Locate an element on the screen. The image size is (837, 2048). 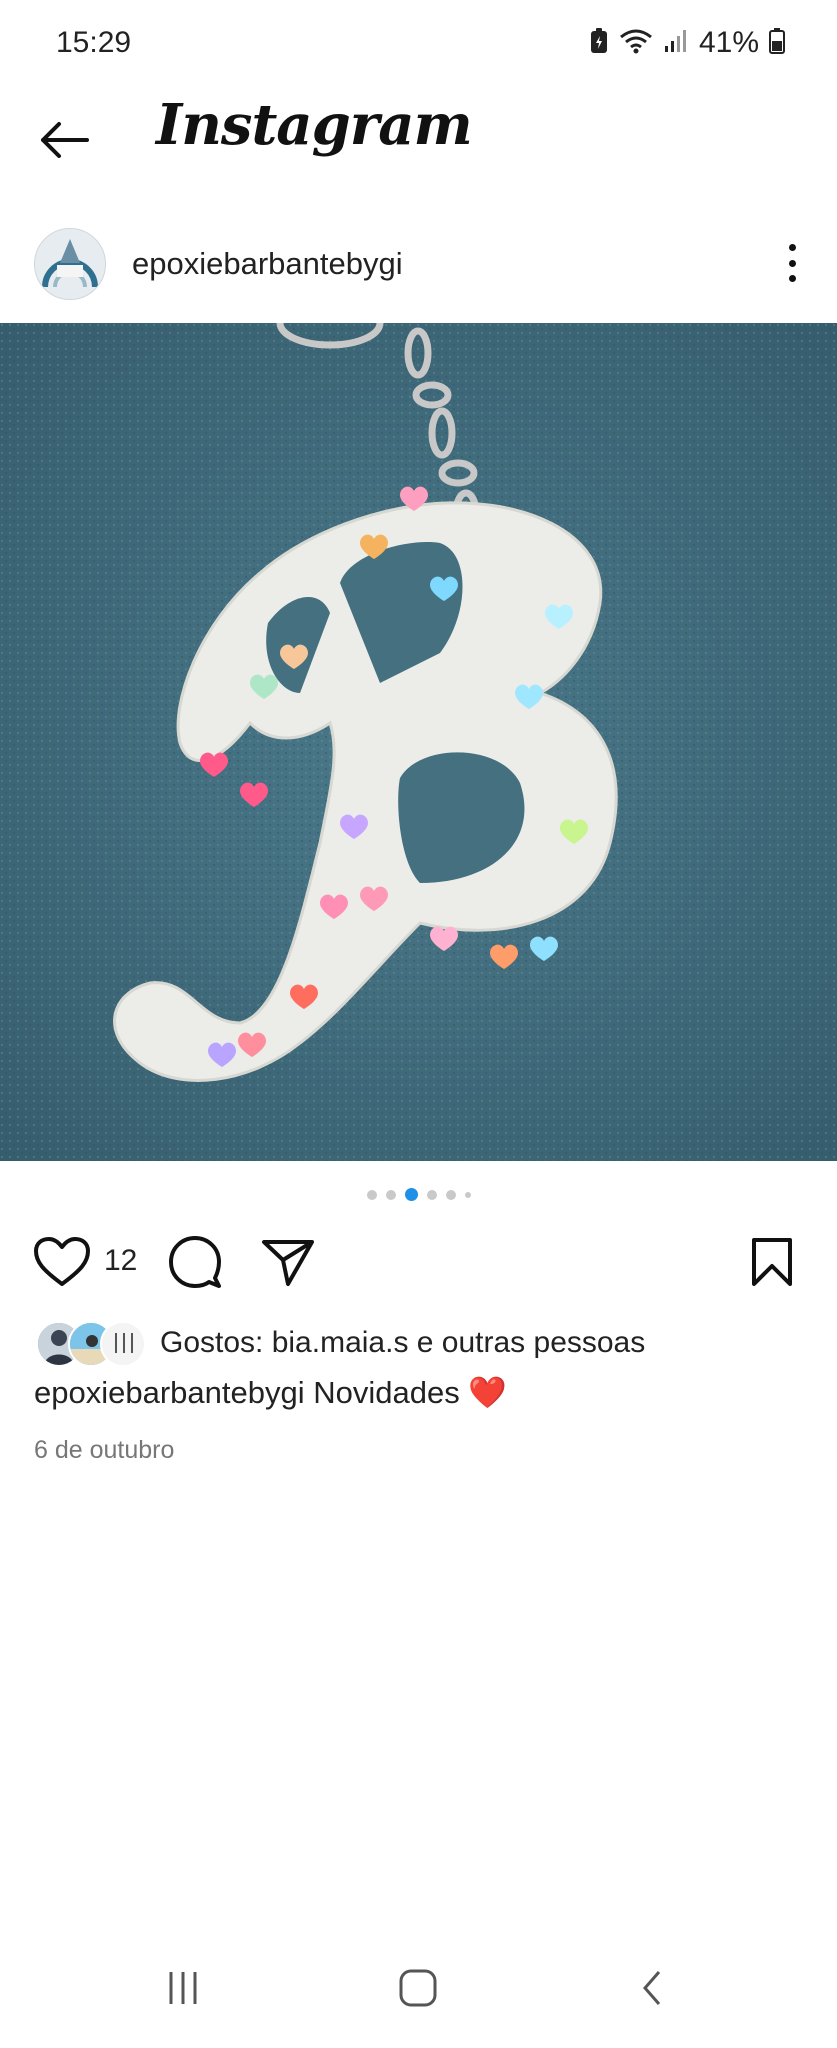
post-date: 6 de outubro is located at coordinates (104, 1450).